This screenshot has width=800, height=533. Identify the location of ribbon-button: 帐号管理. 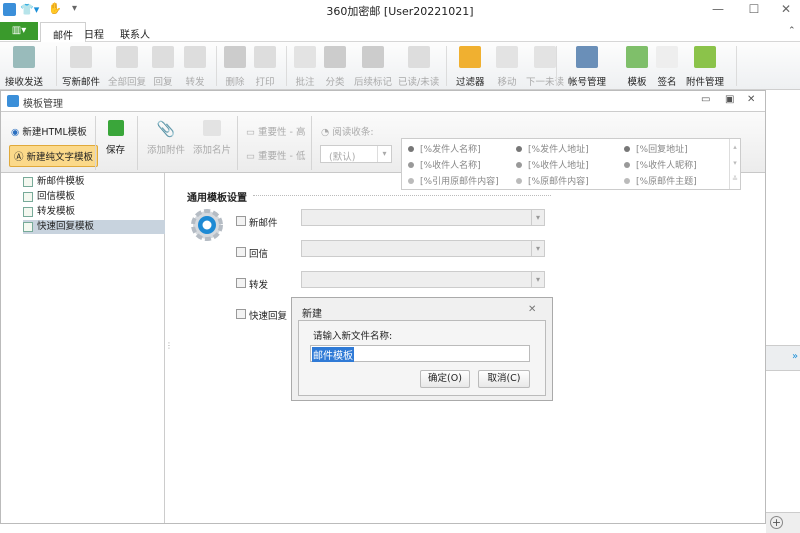
(587, 67).